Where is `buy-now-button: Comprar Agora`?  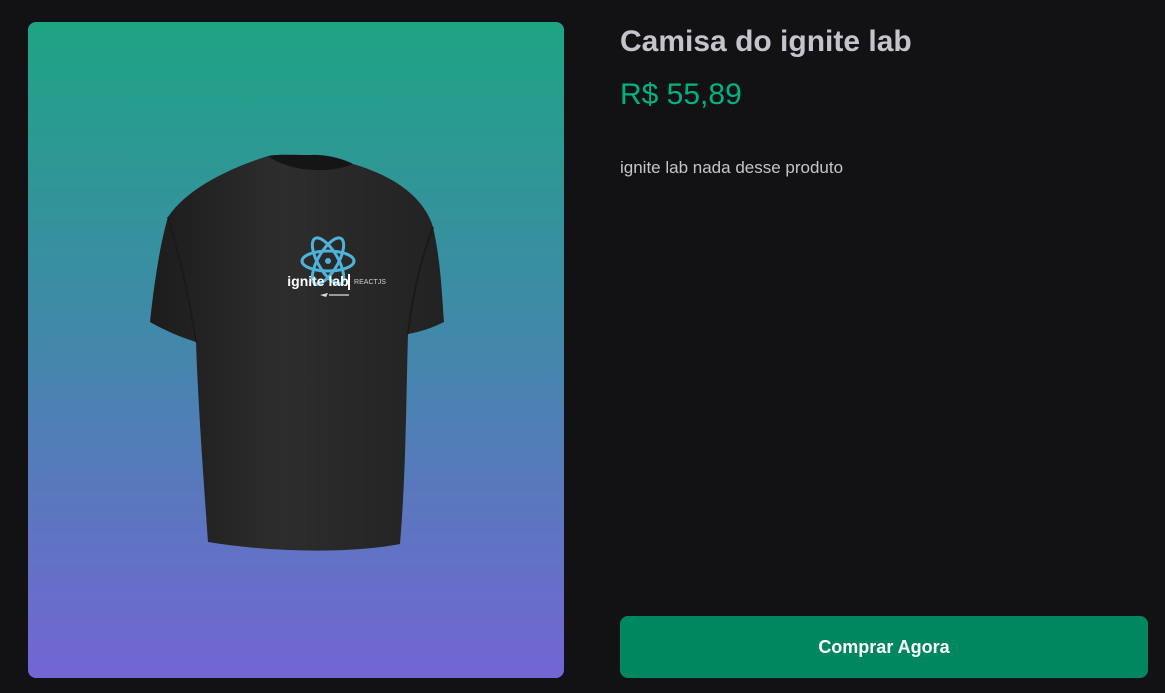
buy-now-button: Comprar Agora is located at coordinates (884, 647).